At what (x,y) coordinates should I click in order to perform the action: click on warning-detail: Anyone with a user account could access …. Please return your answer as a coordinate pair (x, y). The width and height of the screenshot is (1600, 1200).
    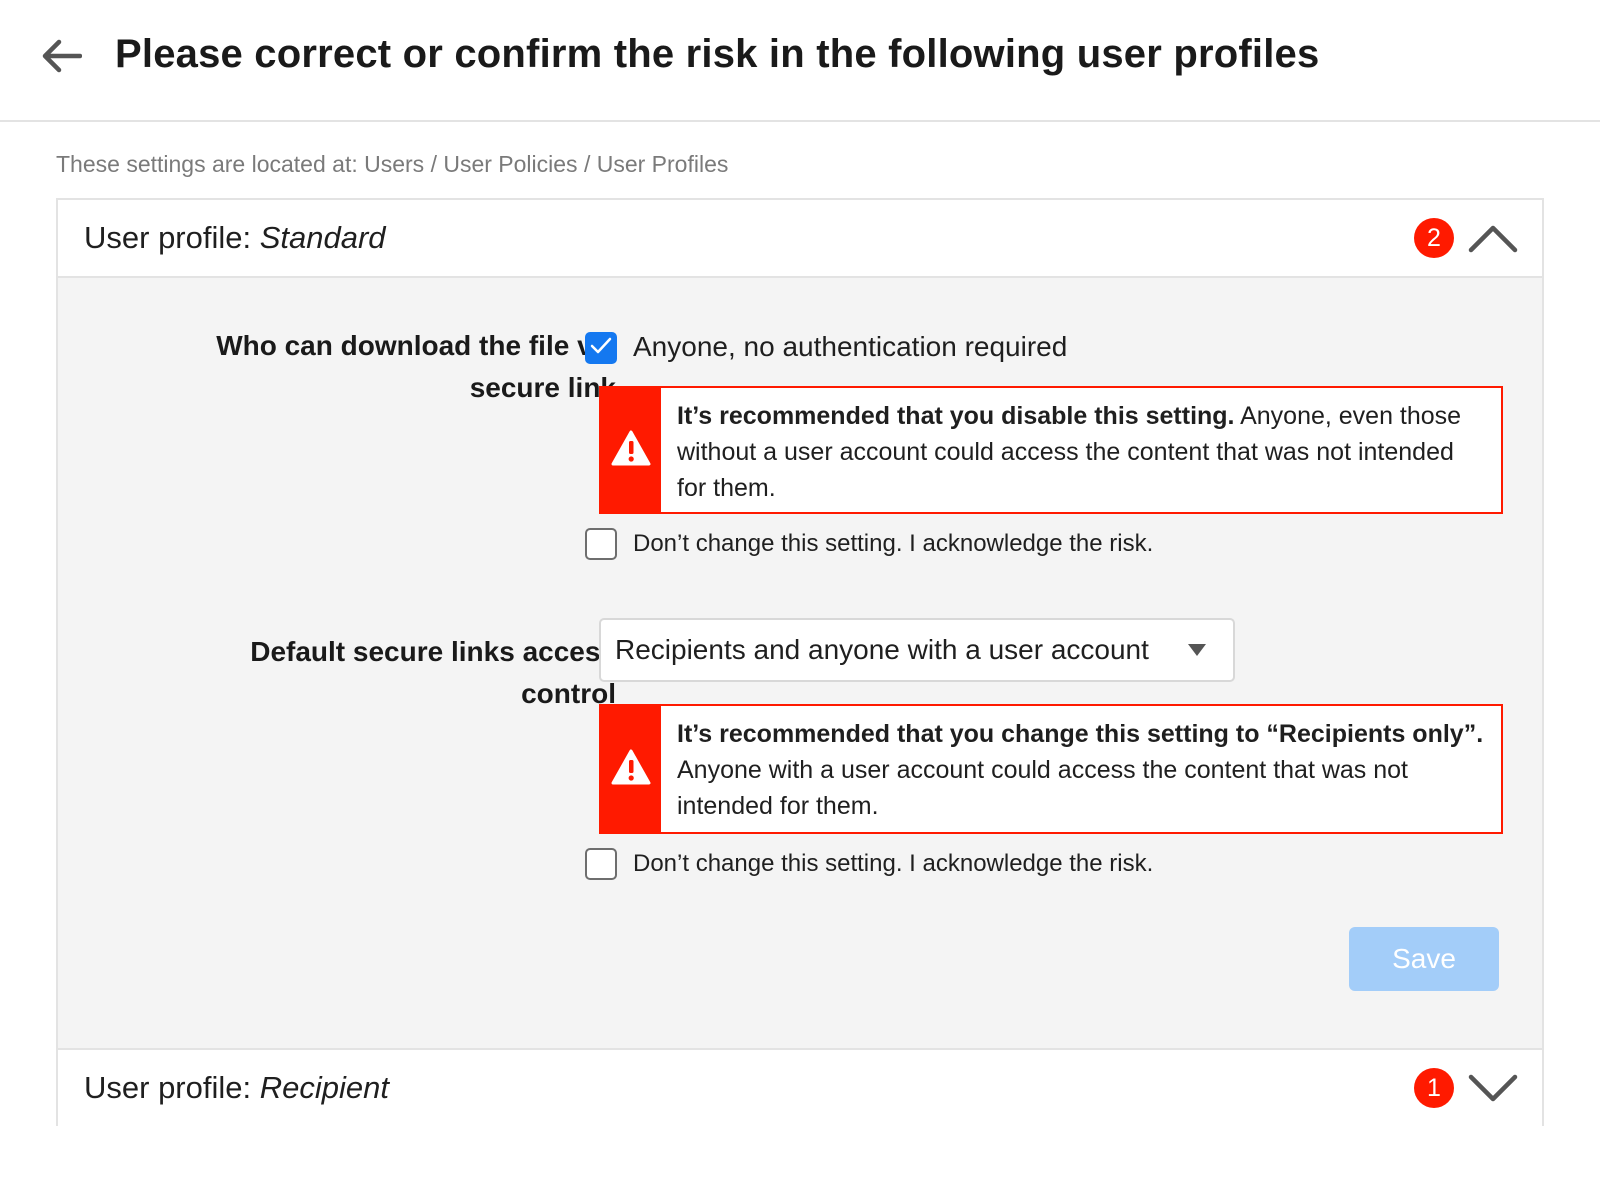
    Looking at the image, I should click on (1042, 788).